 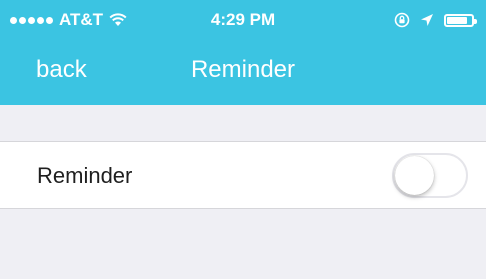 What do you see at coordinates (414, 175) in the screenshot?
I see `toggle-knob` at bounding box center [414, 175].